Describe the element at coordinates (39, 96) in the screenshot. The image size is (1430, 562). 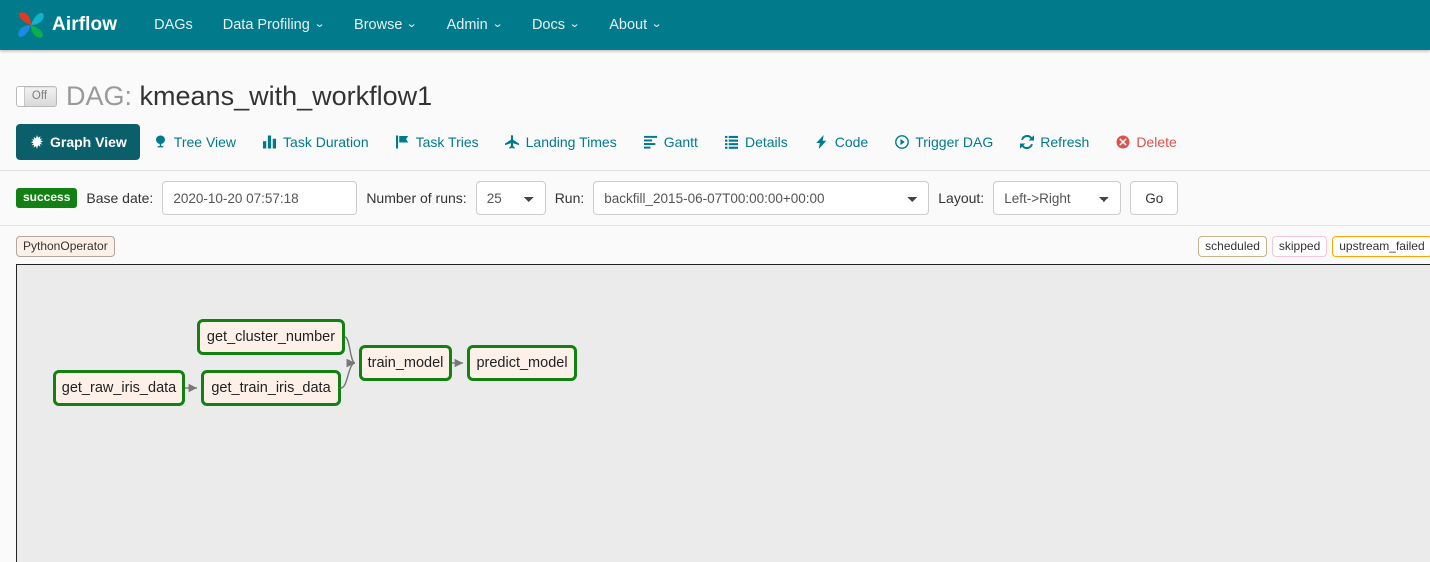
I see `toggle-state-label: Off` at that location.